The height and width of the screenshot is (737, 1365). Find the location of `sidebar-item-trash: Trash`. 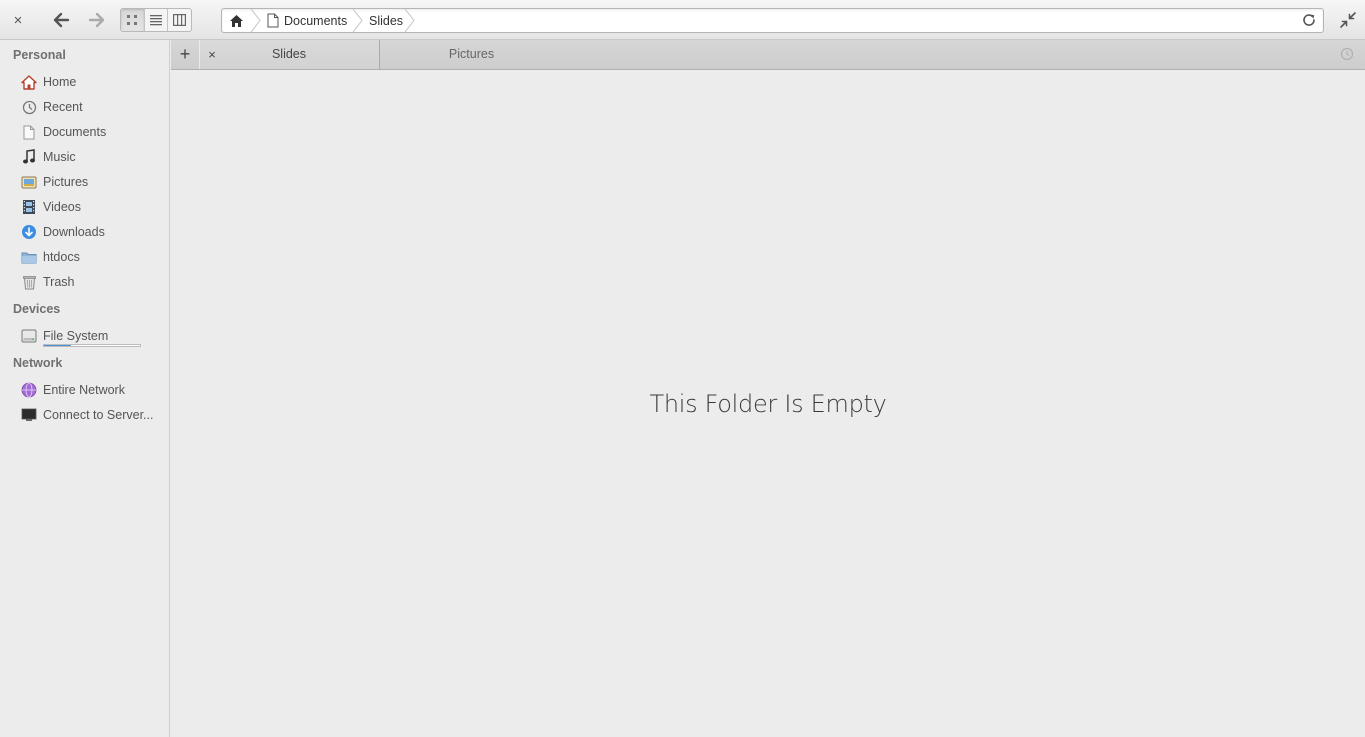

sidebar-item-trash: Trash is located at coordinates (92, 282).